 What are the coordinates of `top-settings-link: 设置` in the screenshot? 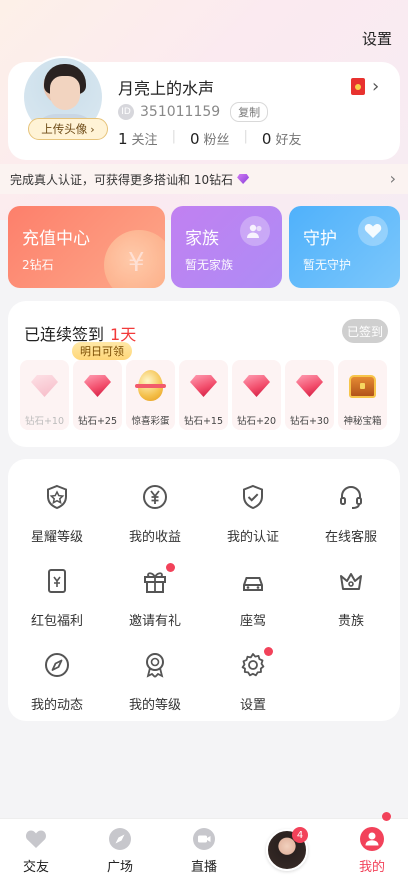 It's located at (377, 38).